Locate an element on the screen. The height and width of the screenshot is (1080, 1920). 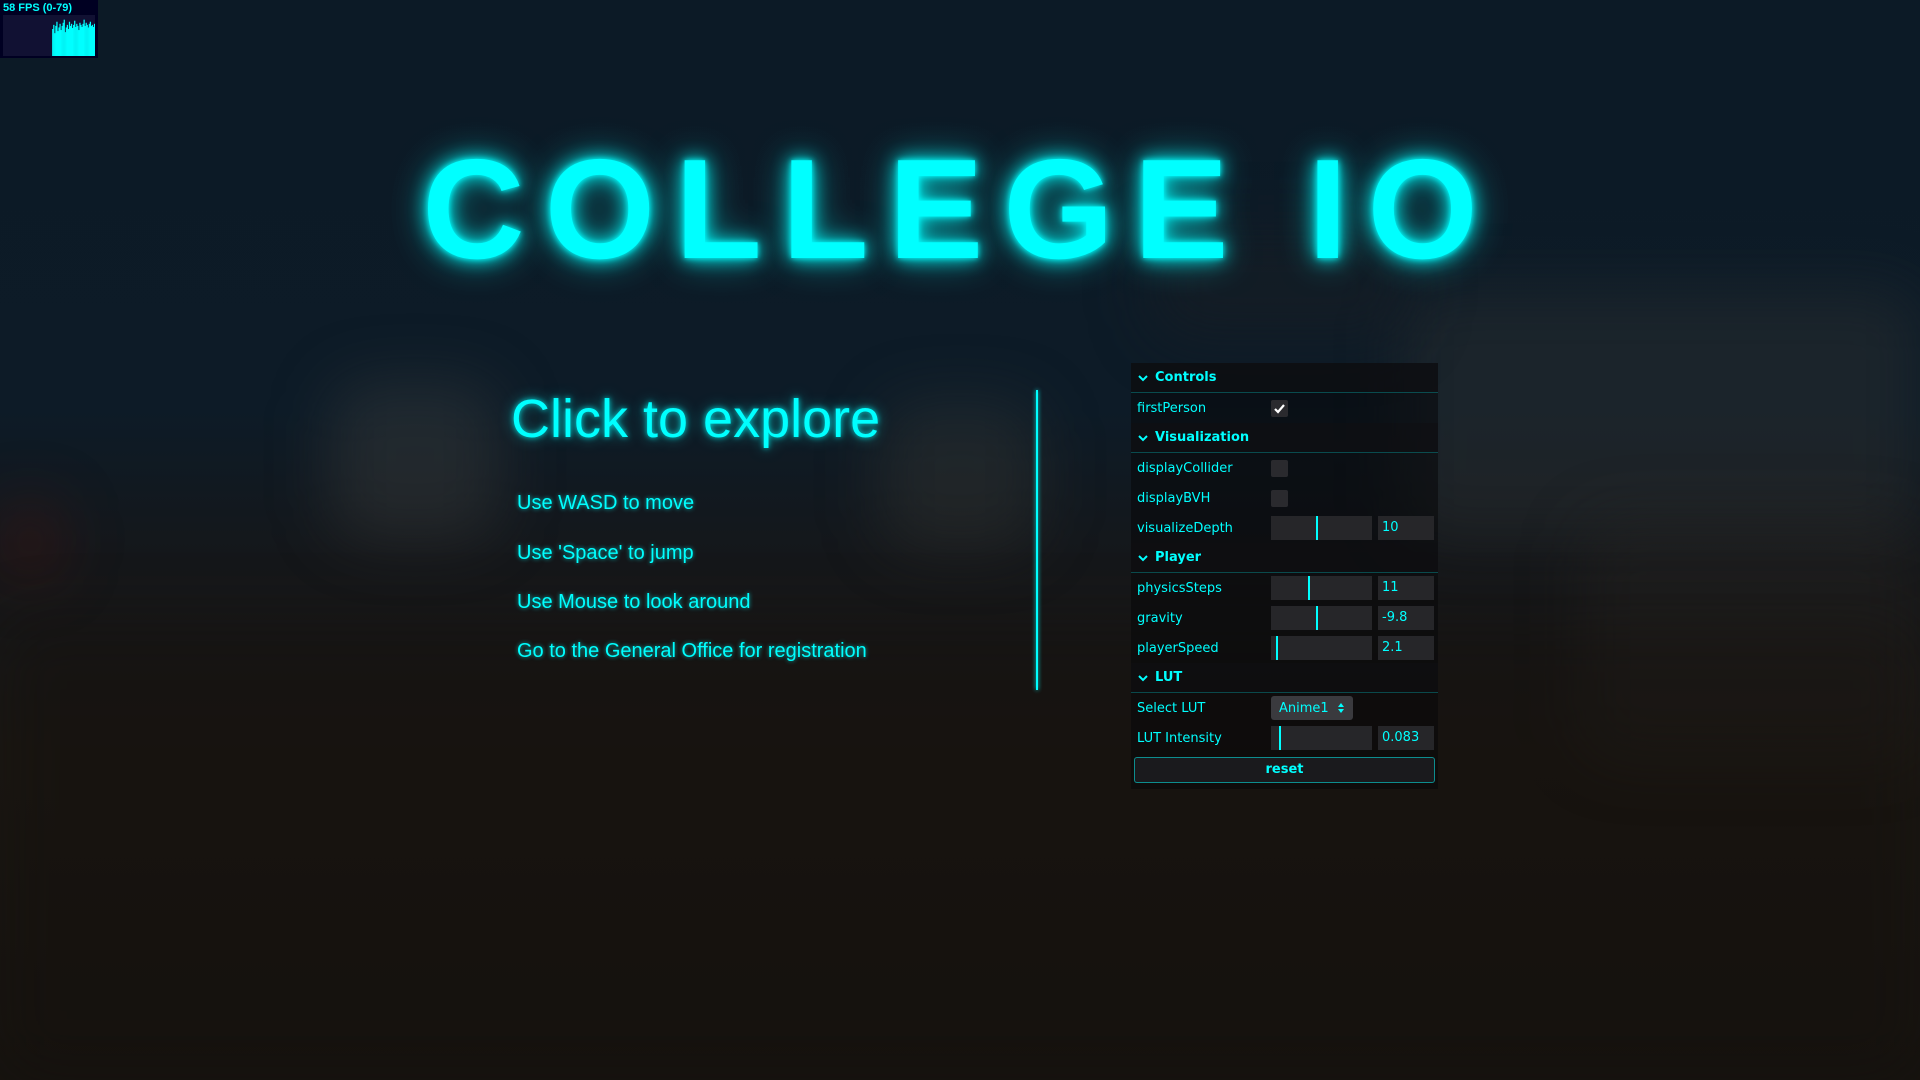
folder-visualization: Visualization is located at coordinates (1284, 438).